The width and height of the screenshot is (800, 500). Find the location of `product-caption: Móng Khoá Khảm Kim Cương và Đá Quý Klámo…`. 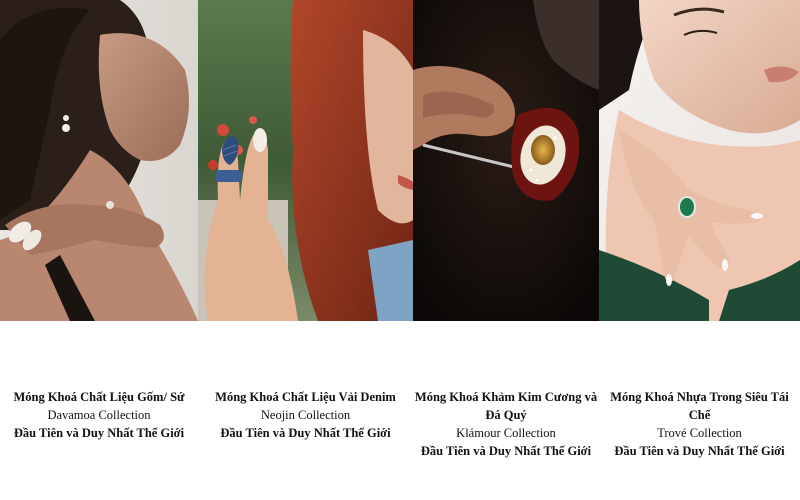

product-caption: Móng Khoá Khảm Kim Cương và Đá Quý Klámo… is located at coordinates (506, 424).